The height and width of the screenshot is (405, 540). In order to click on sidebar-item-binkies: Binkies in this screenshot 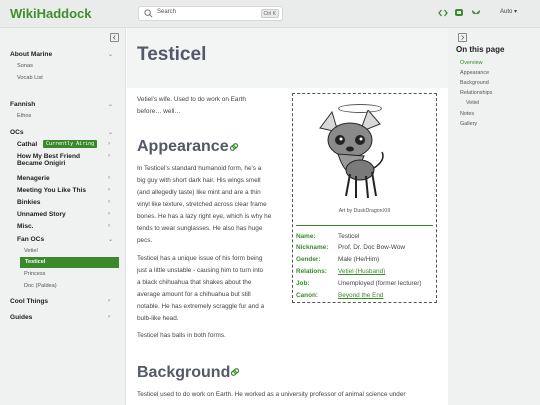, I will do `click(28, 202)`.